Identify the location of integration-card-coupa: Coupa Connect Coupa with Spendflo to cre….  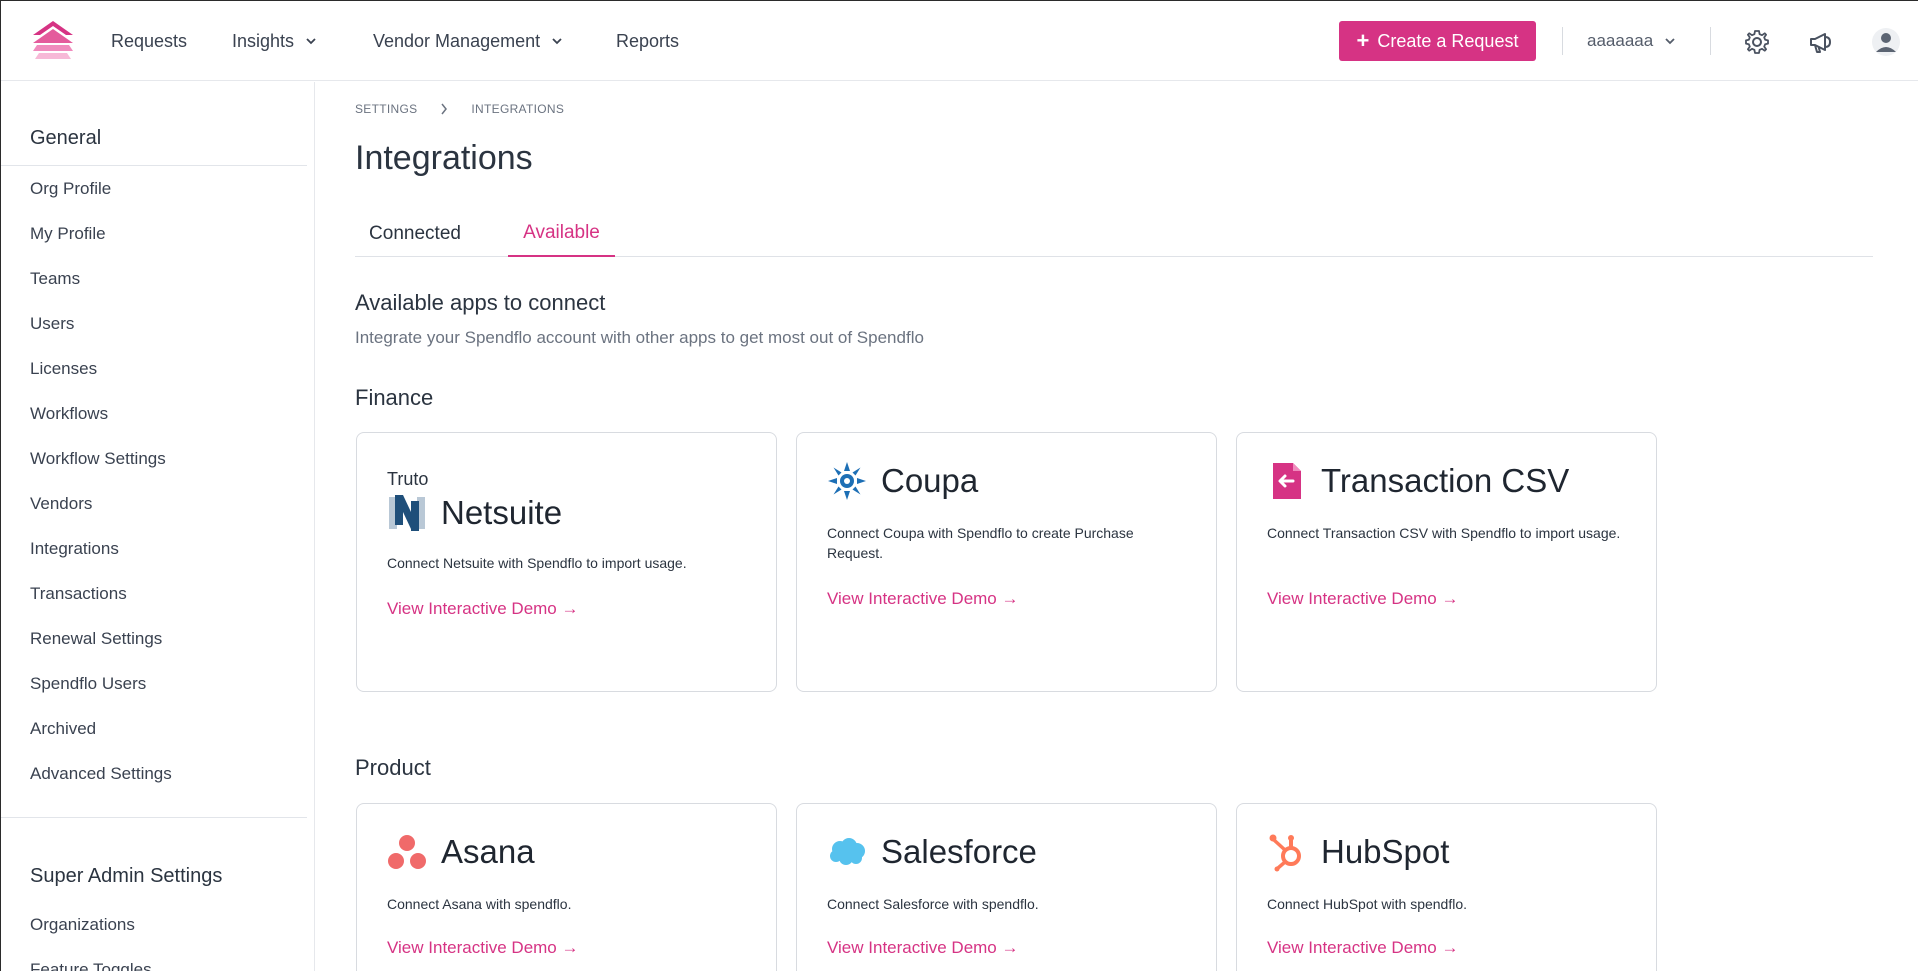
(1006, 562).